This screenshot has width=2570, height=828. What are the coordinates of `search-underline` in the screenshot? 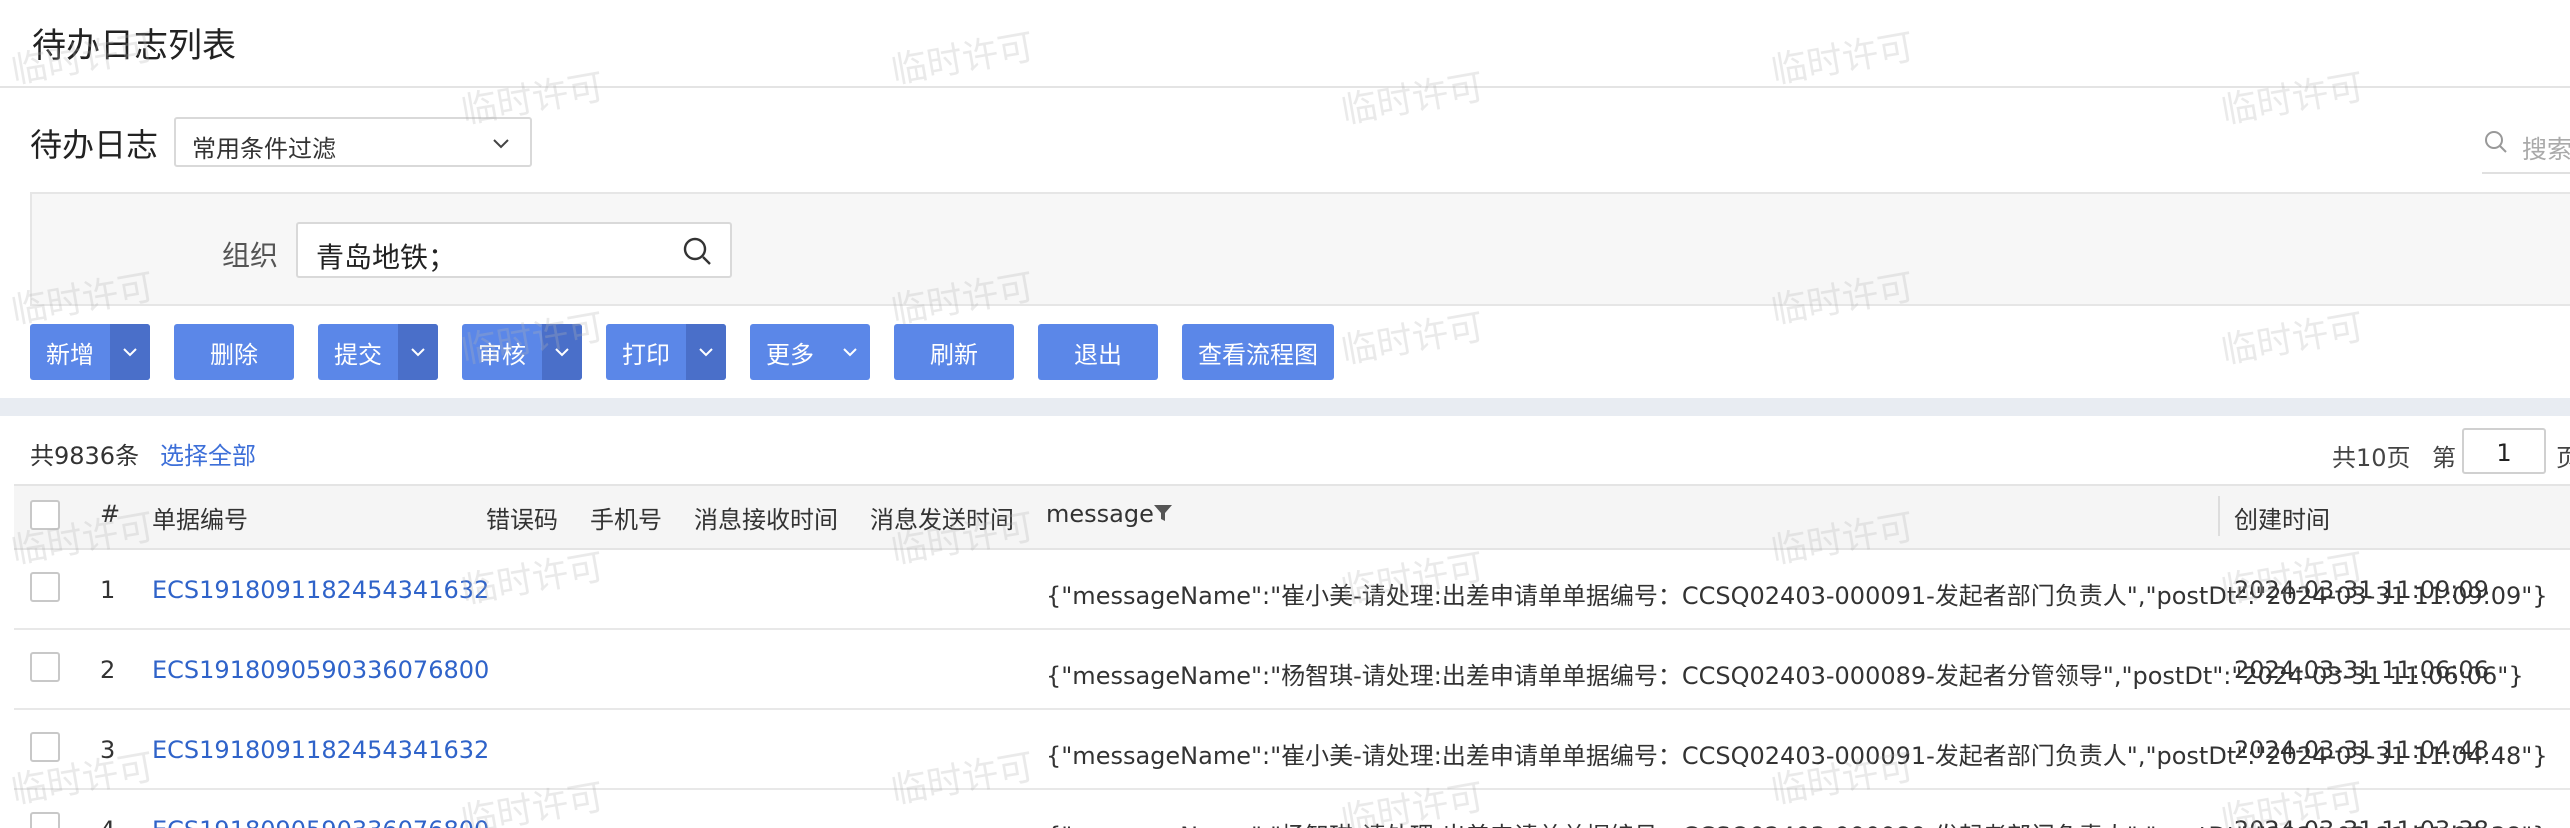 It's located at (2526, 173).